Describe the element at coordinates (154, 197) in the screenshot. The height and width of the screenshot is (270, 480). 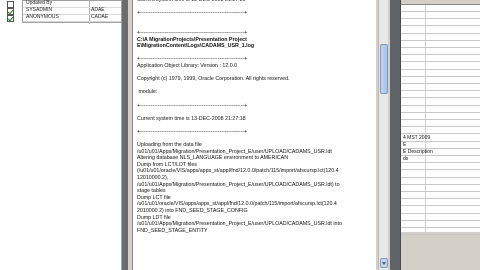
I see `log-line: Dump LCT file` at that location.